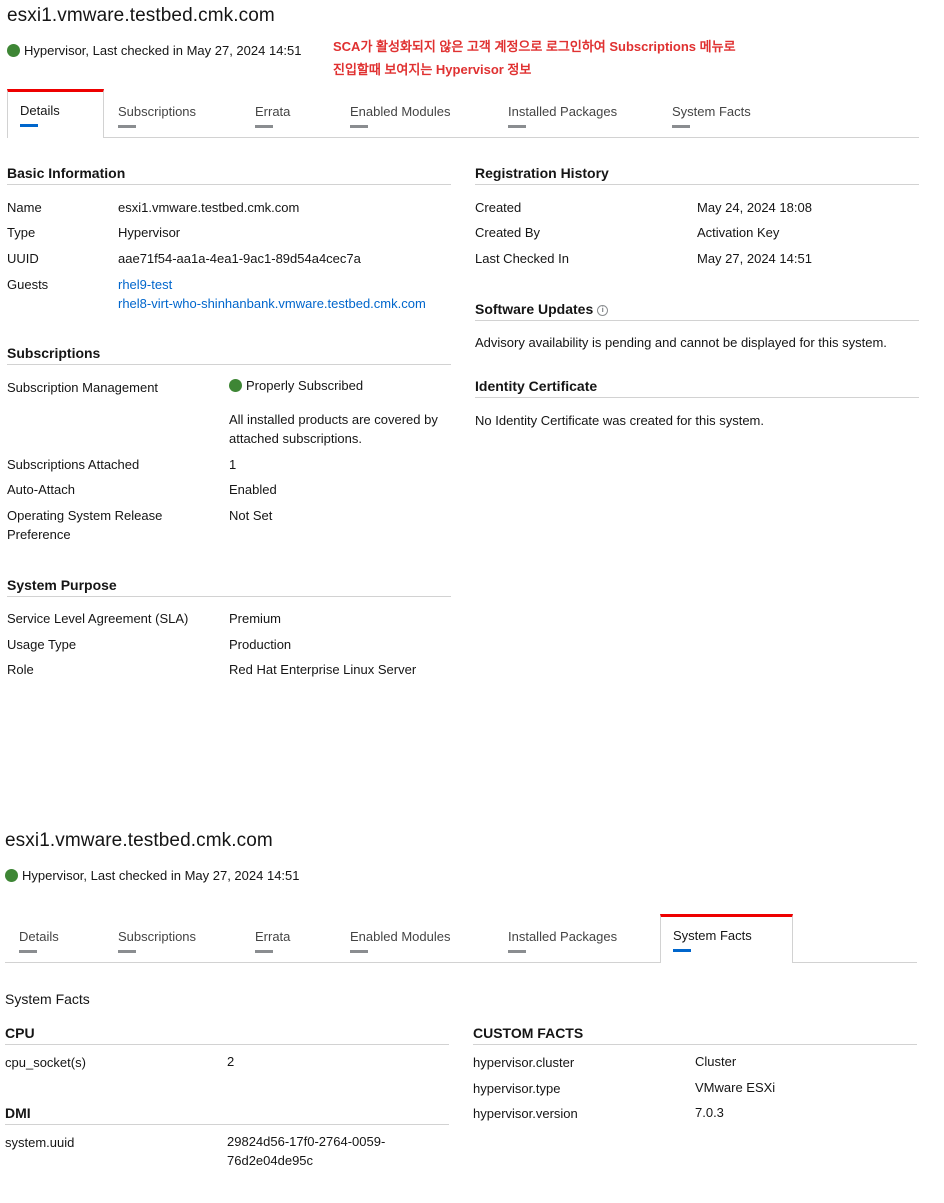  What do you see at coordinates (695, 1035) in the screenshot?
I see `custom-facts-heading: CUSTOM FACTS` at bounding box center [695, 1035].